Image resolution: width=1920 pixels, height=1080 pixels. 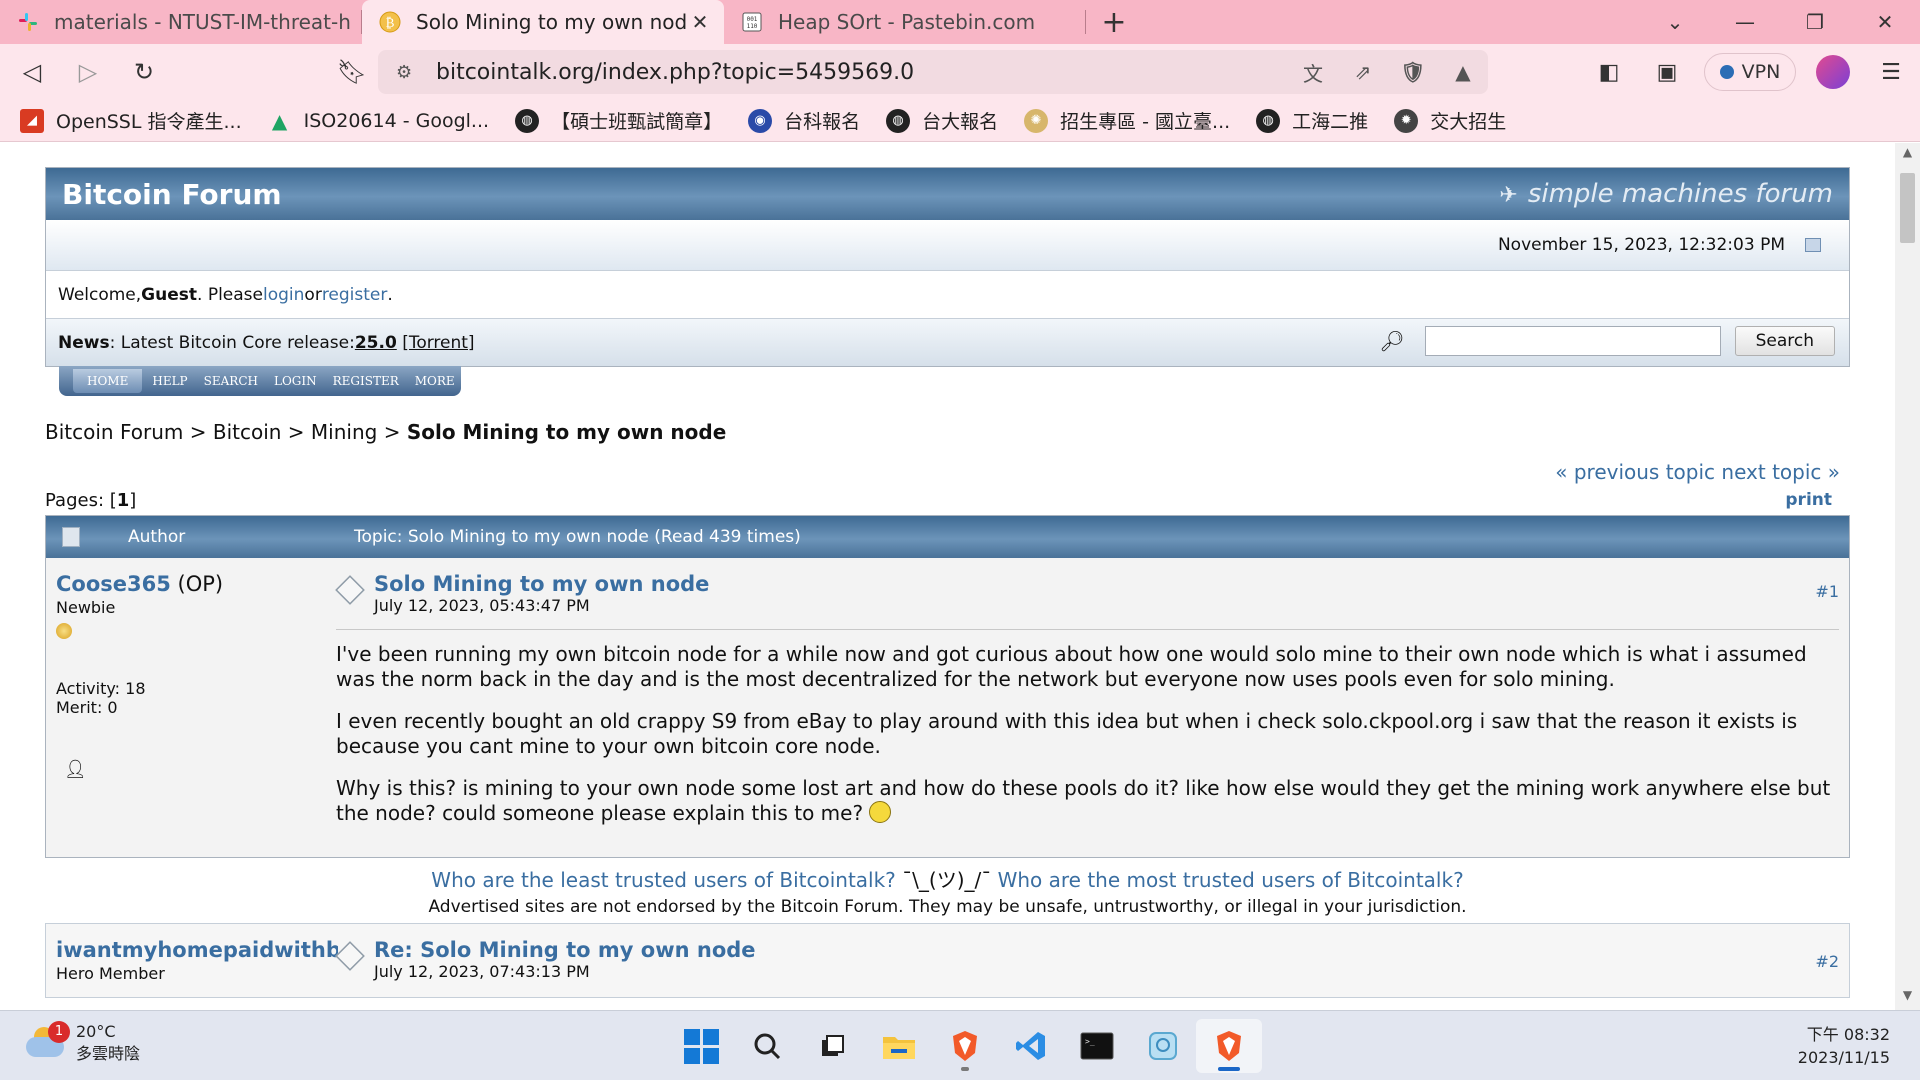 What do you see at coordinates (833, 1046) in the screenshot?
I see `task-view-icon` at bounding box center [833, 1046].